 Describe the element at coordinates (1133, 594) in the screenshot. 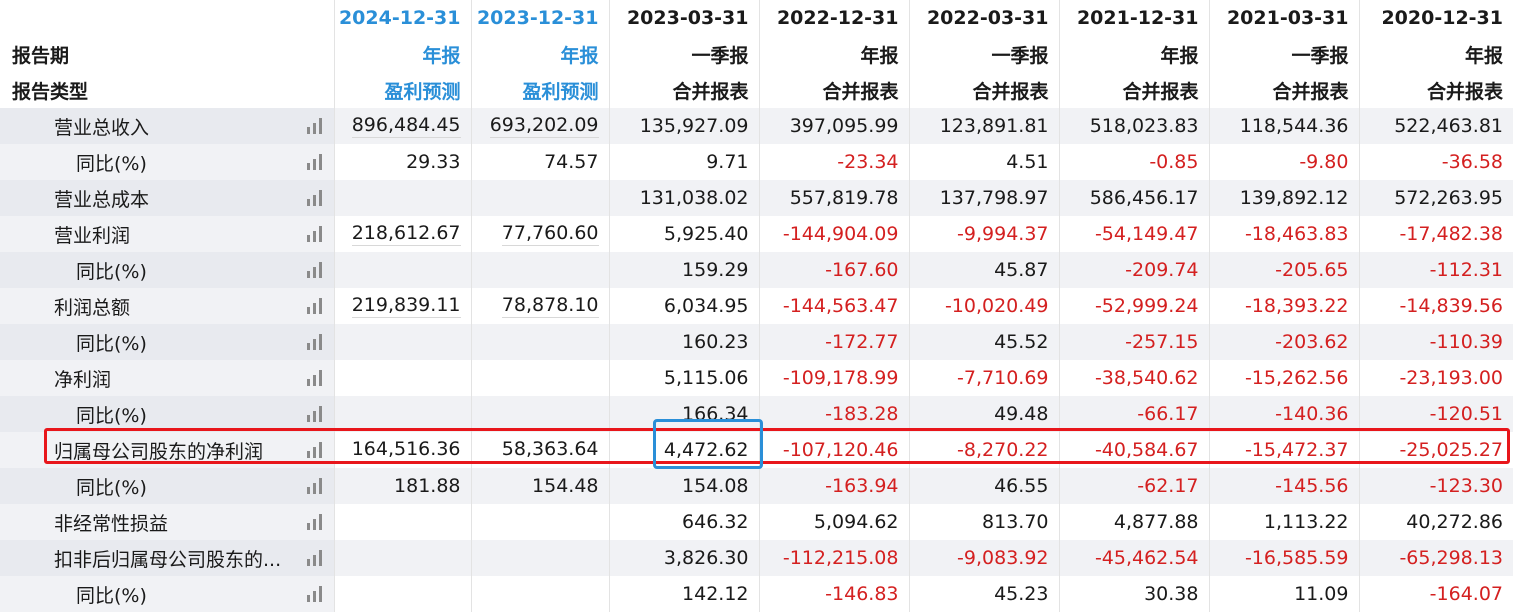

I see `value-cell: 30.38` at that location.